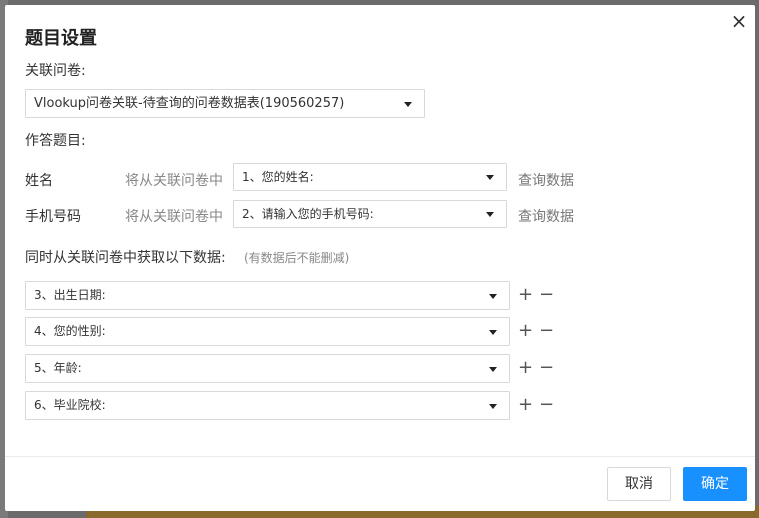 This screenshot has height=518, width=759. What do you see at coordinates (174, 217) in the screenshot?
I see `field-phone-hint: 将从关联问卷中` at bounding box center [174, 217].